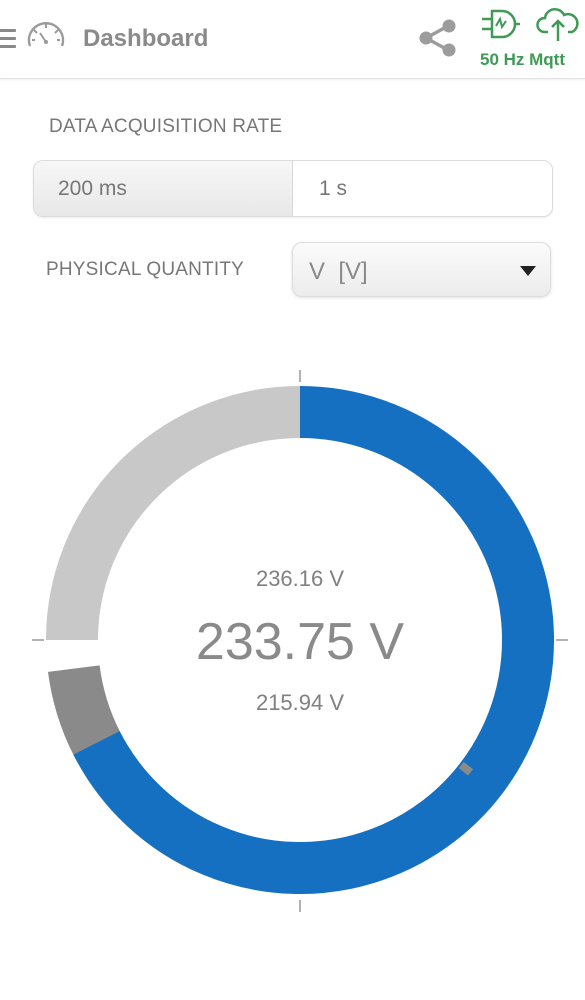 The height and width of the screenshot is (1000, 585). I want to click on physical-quantity-label: PHYSICAL QUANTITY, so click(145, 269).